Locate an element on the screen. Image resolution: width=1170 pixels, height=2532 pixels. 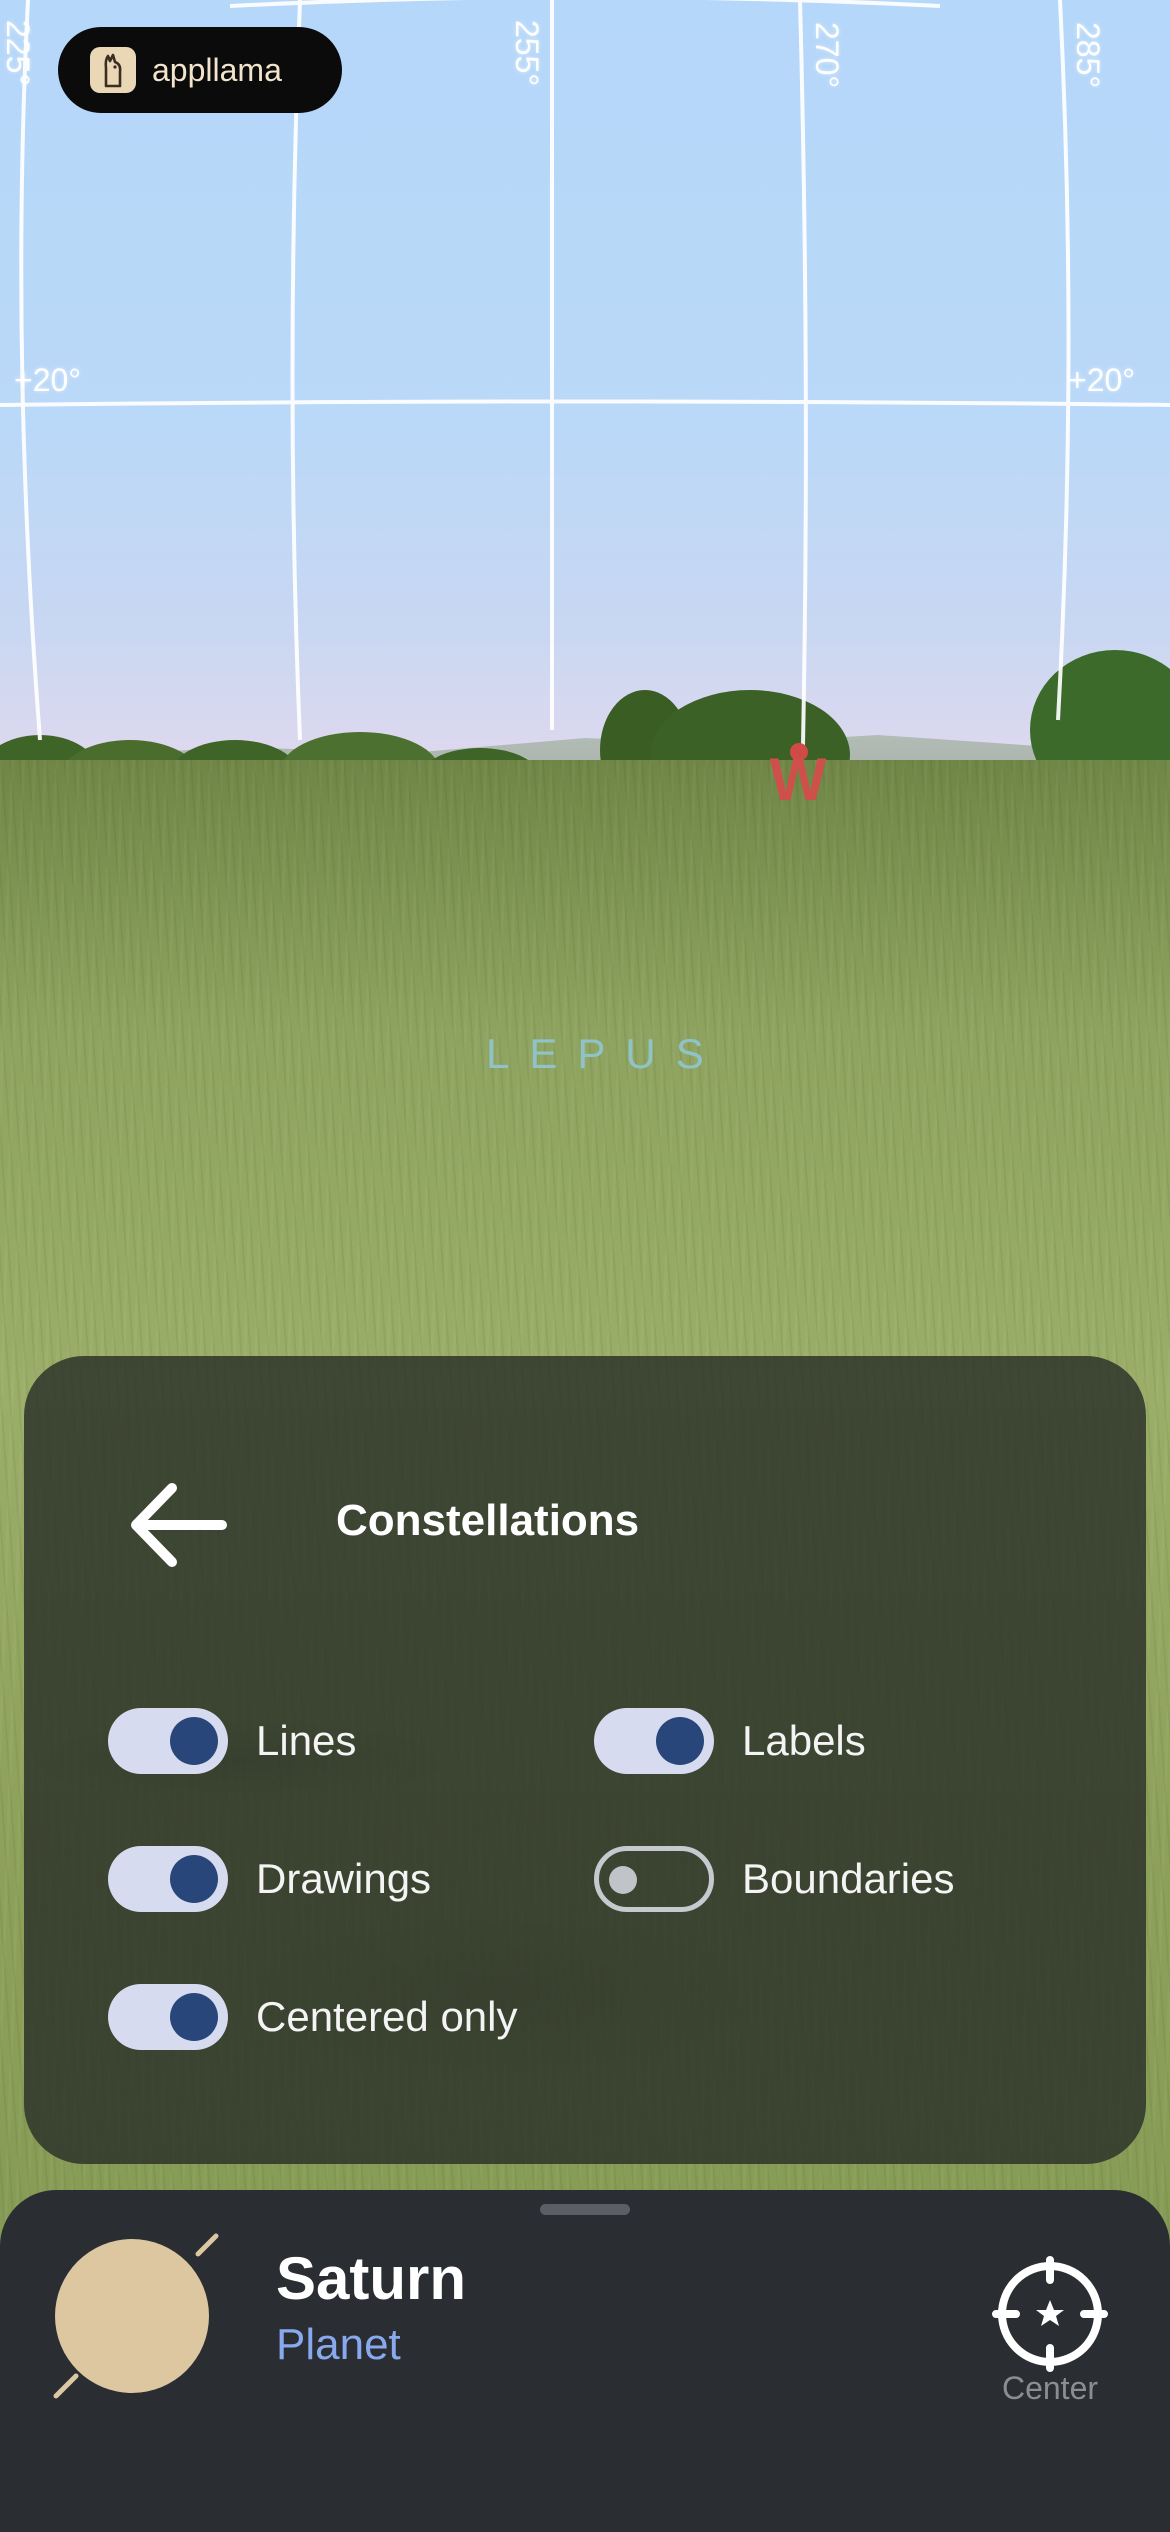
brand-badge: appllama is located at coordinates (200, 70).